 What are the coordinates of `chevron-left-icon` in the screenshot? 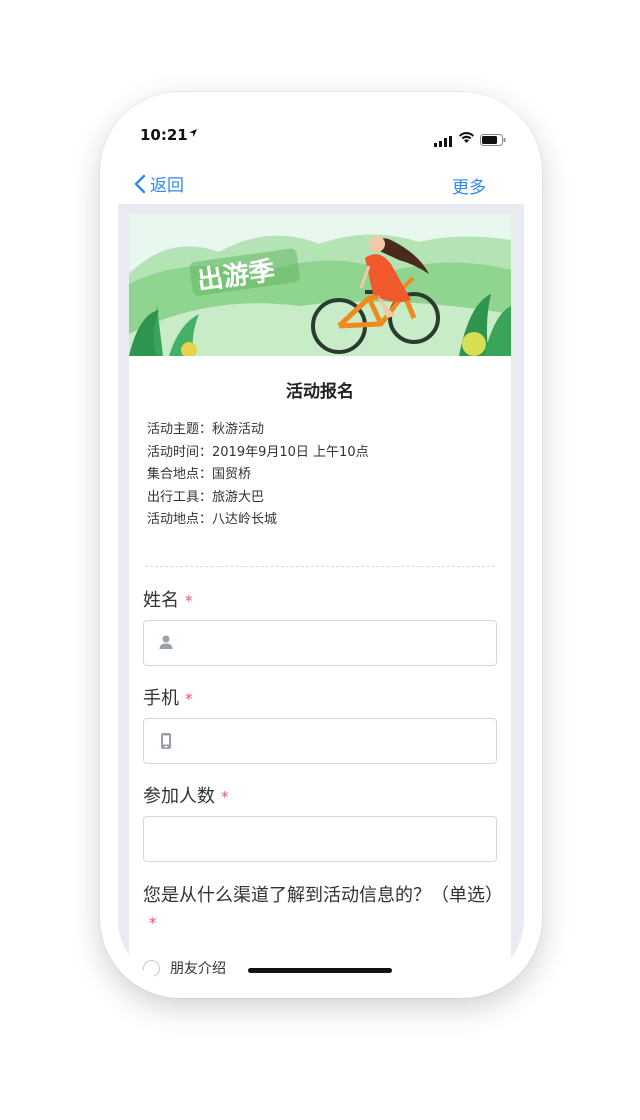 It's located at (140, 183).